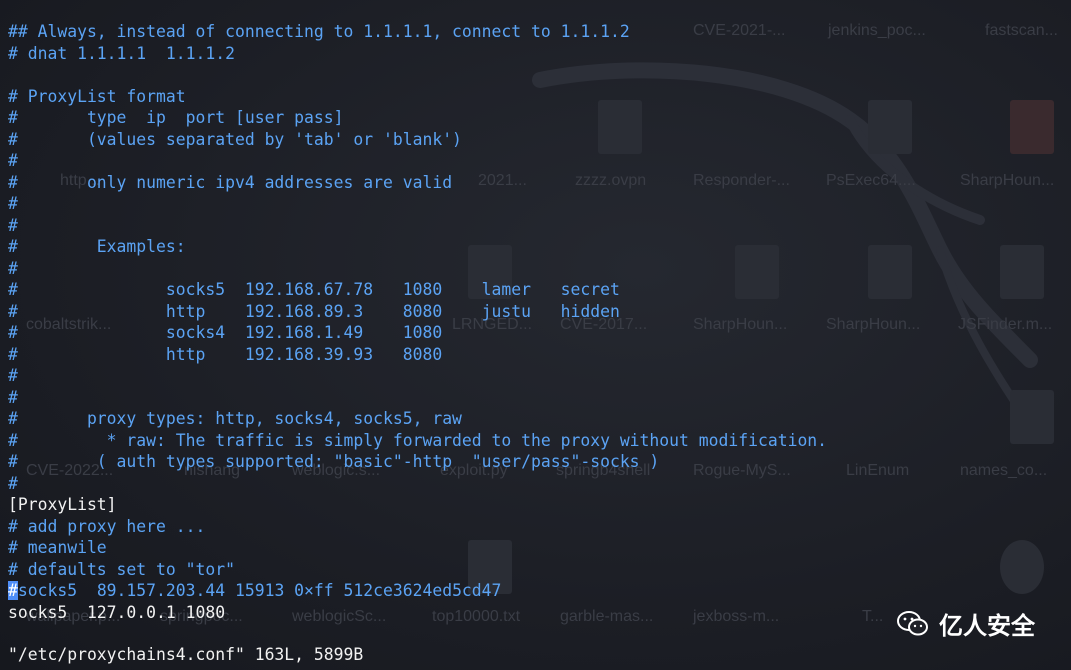 The image size is (1071, 670). Describe the element at coordinates (417, 505) in the screenshot. I see `editor-line: [ProxyList]` at that location.